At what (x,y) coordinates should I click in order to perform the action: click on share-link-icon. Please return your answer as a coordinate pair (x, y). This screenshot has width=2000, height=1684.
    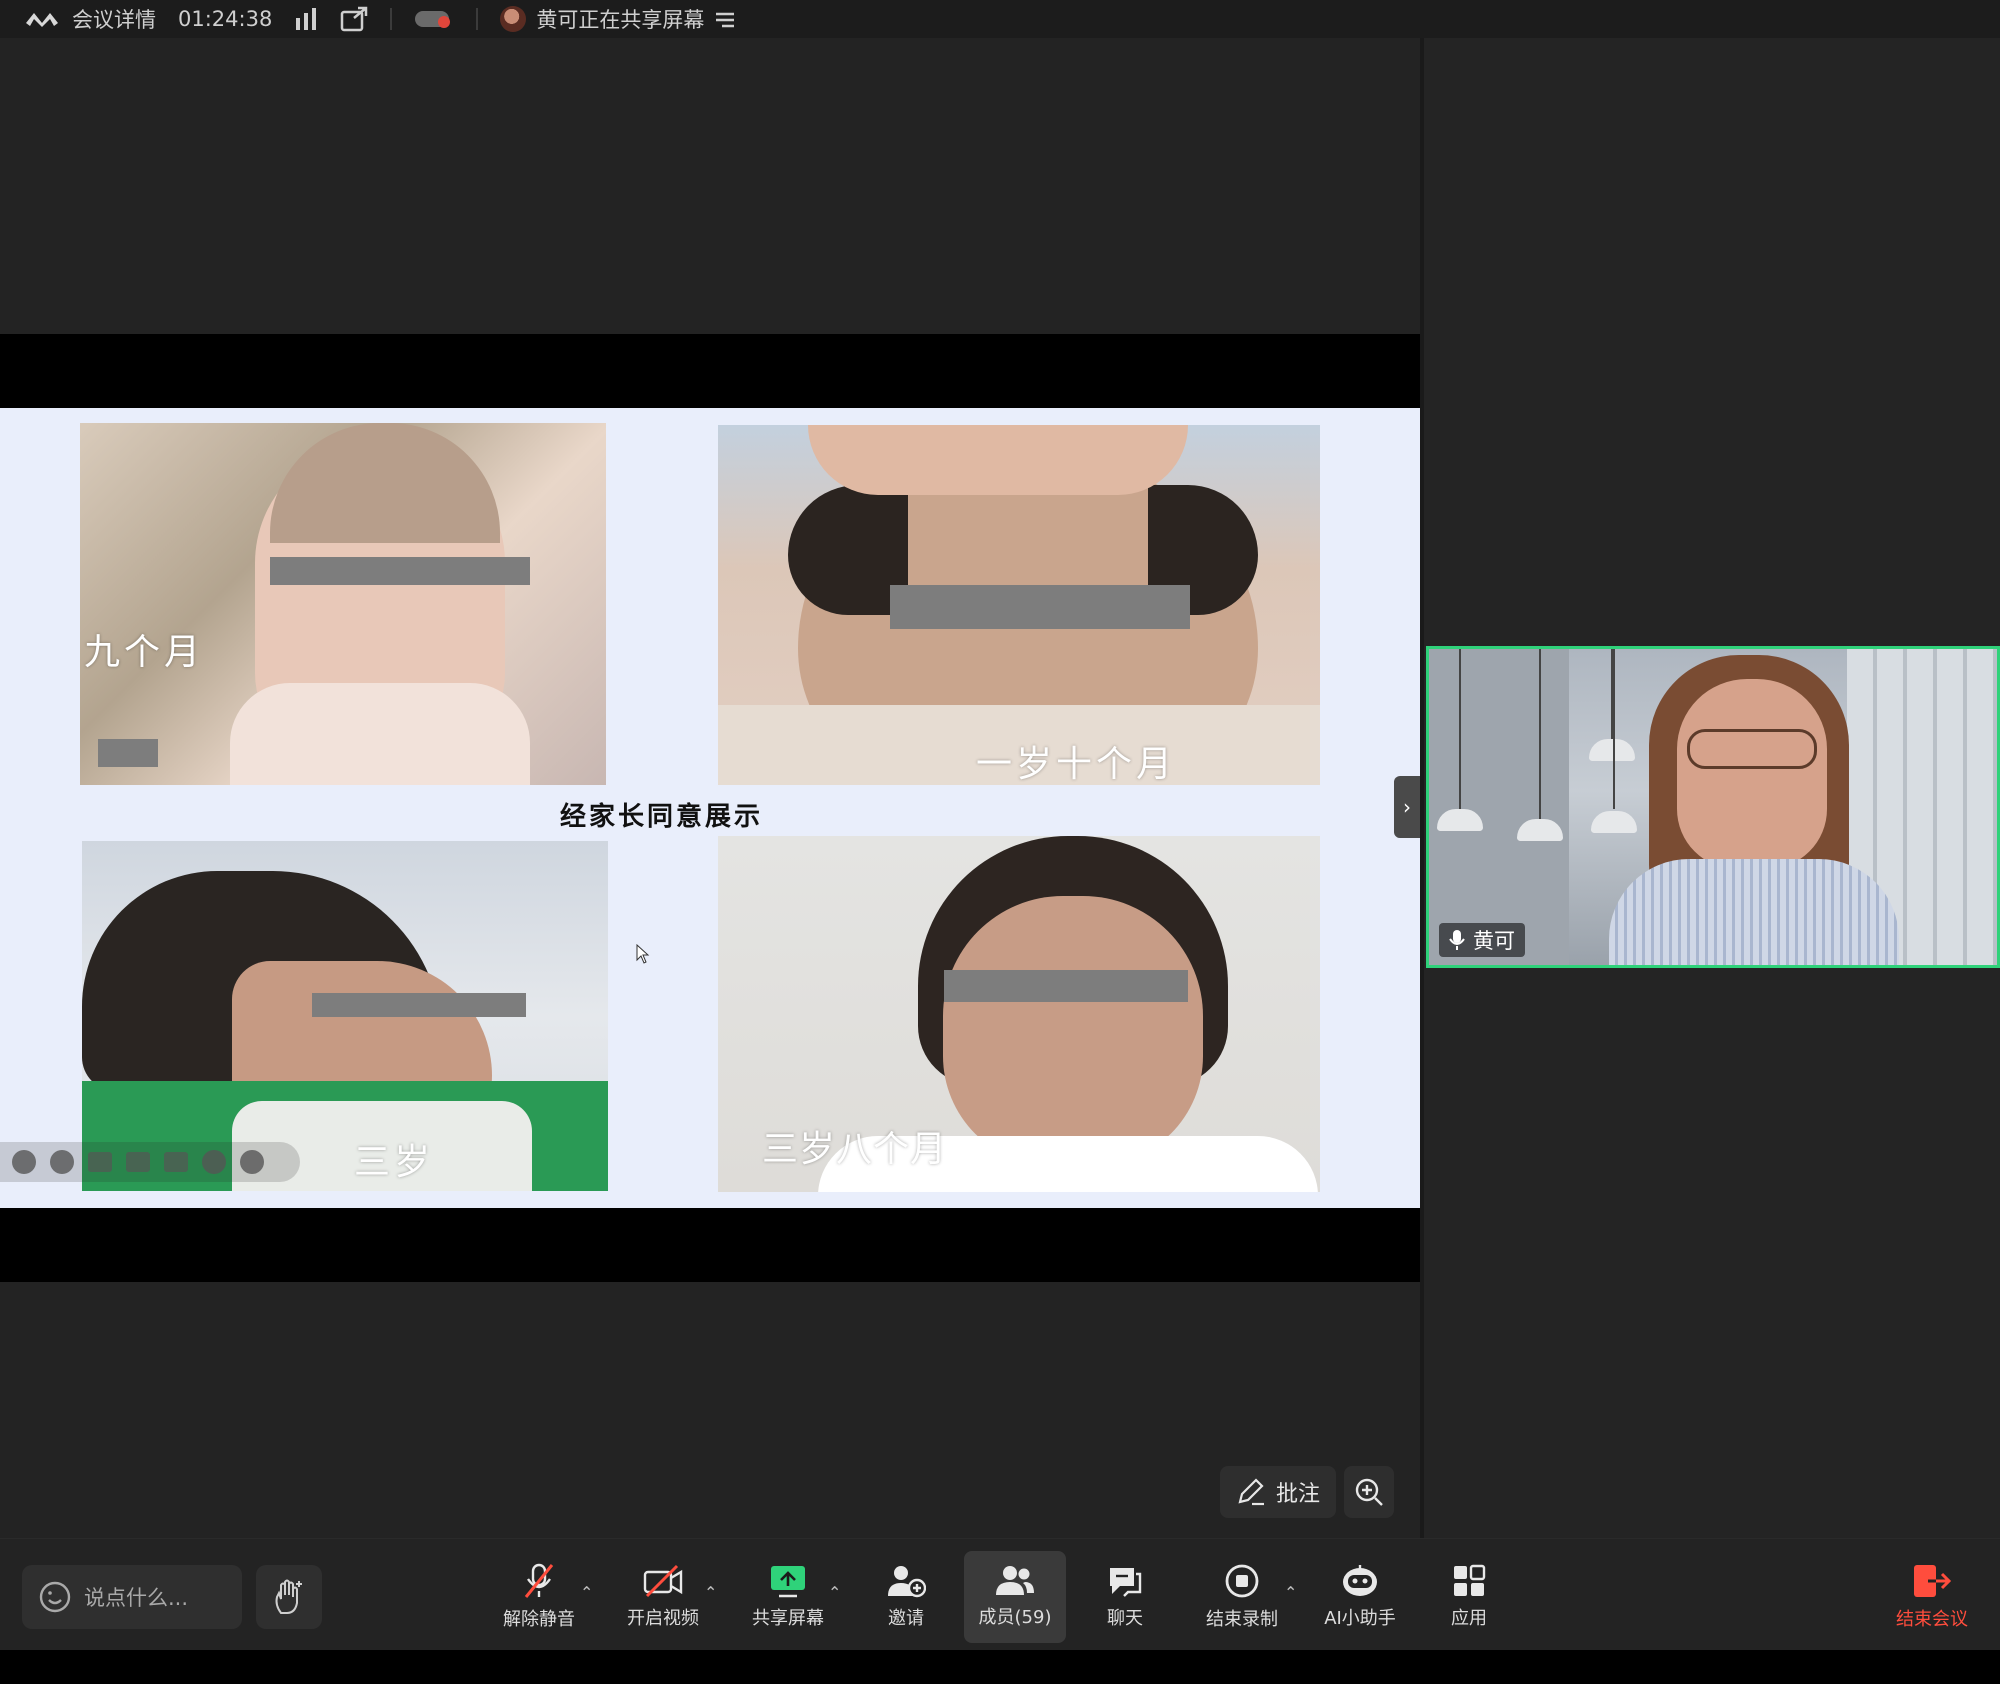
    Looking at the image, I should click on (354, 19).